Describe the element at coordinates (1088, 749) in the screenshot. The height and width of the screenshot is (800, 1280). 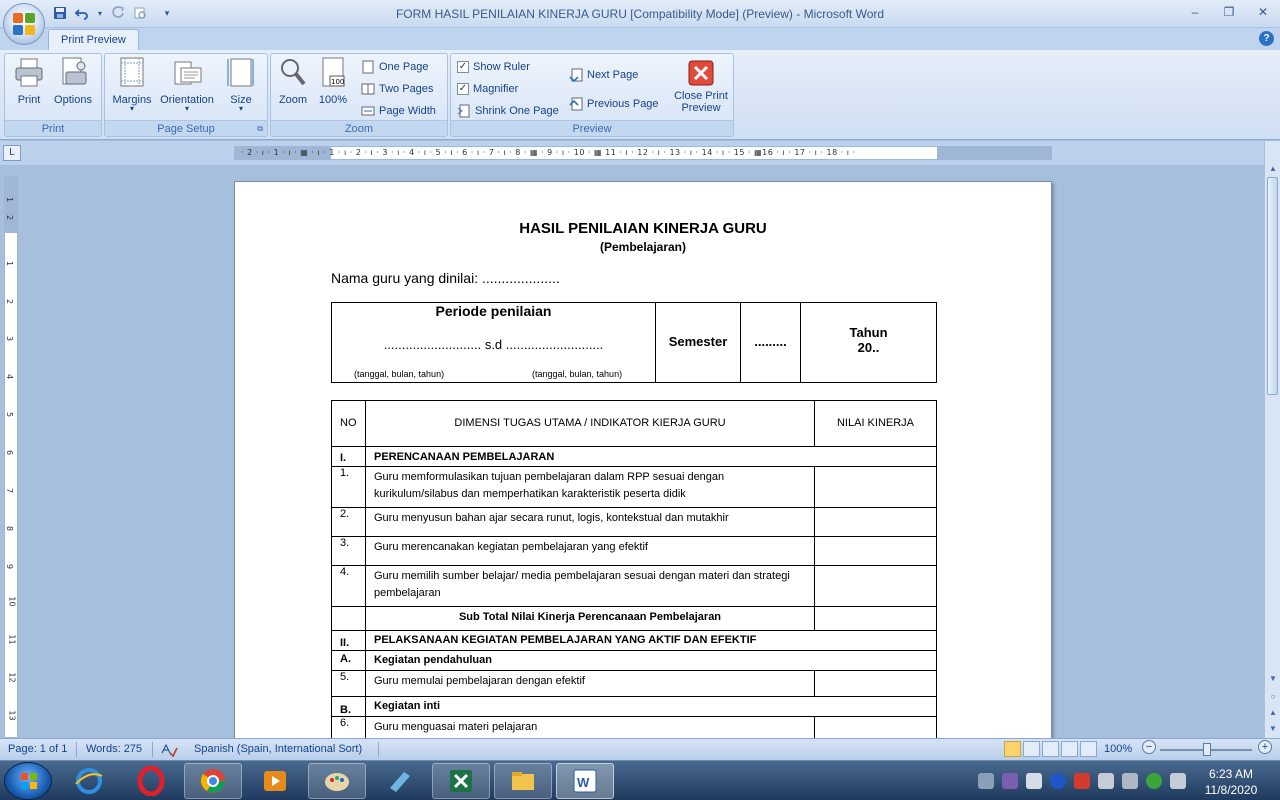
I see `draft-view-icon` at that location.